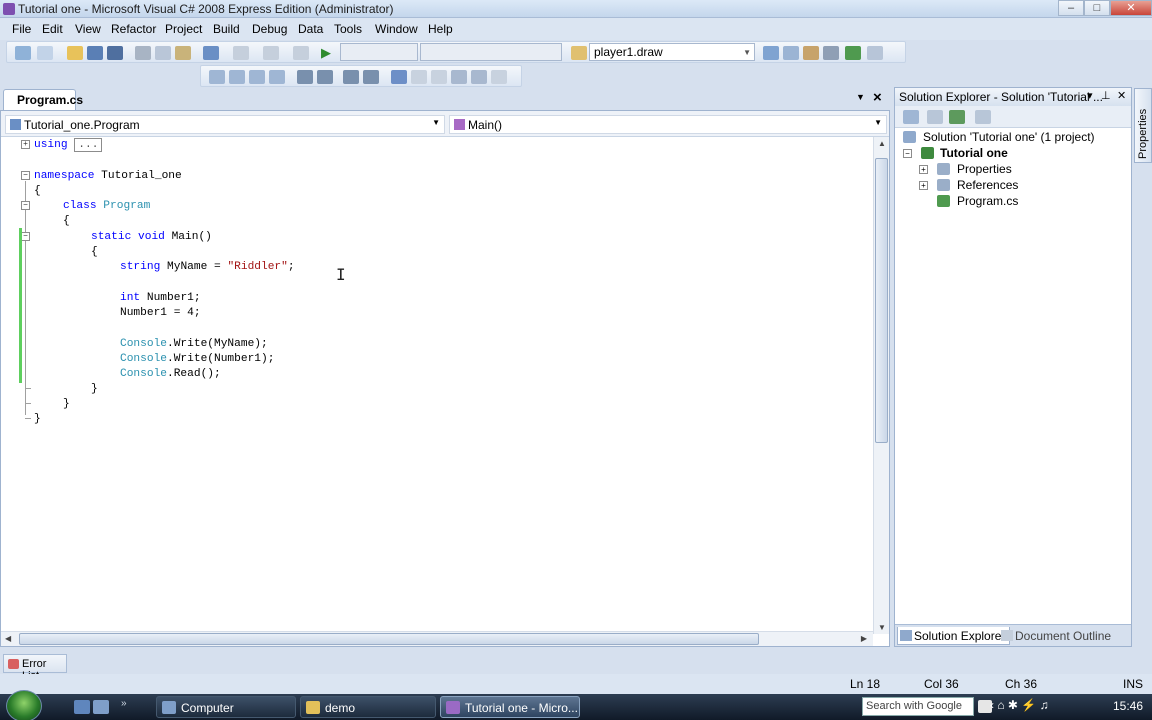  What do you see at coordinates (225, 124) in the screenshot?
I see `types-combo: Tutorial_one.Program ▼` at bounding box center [225, 124].